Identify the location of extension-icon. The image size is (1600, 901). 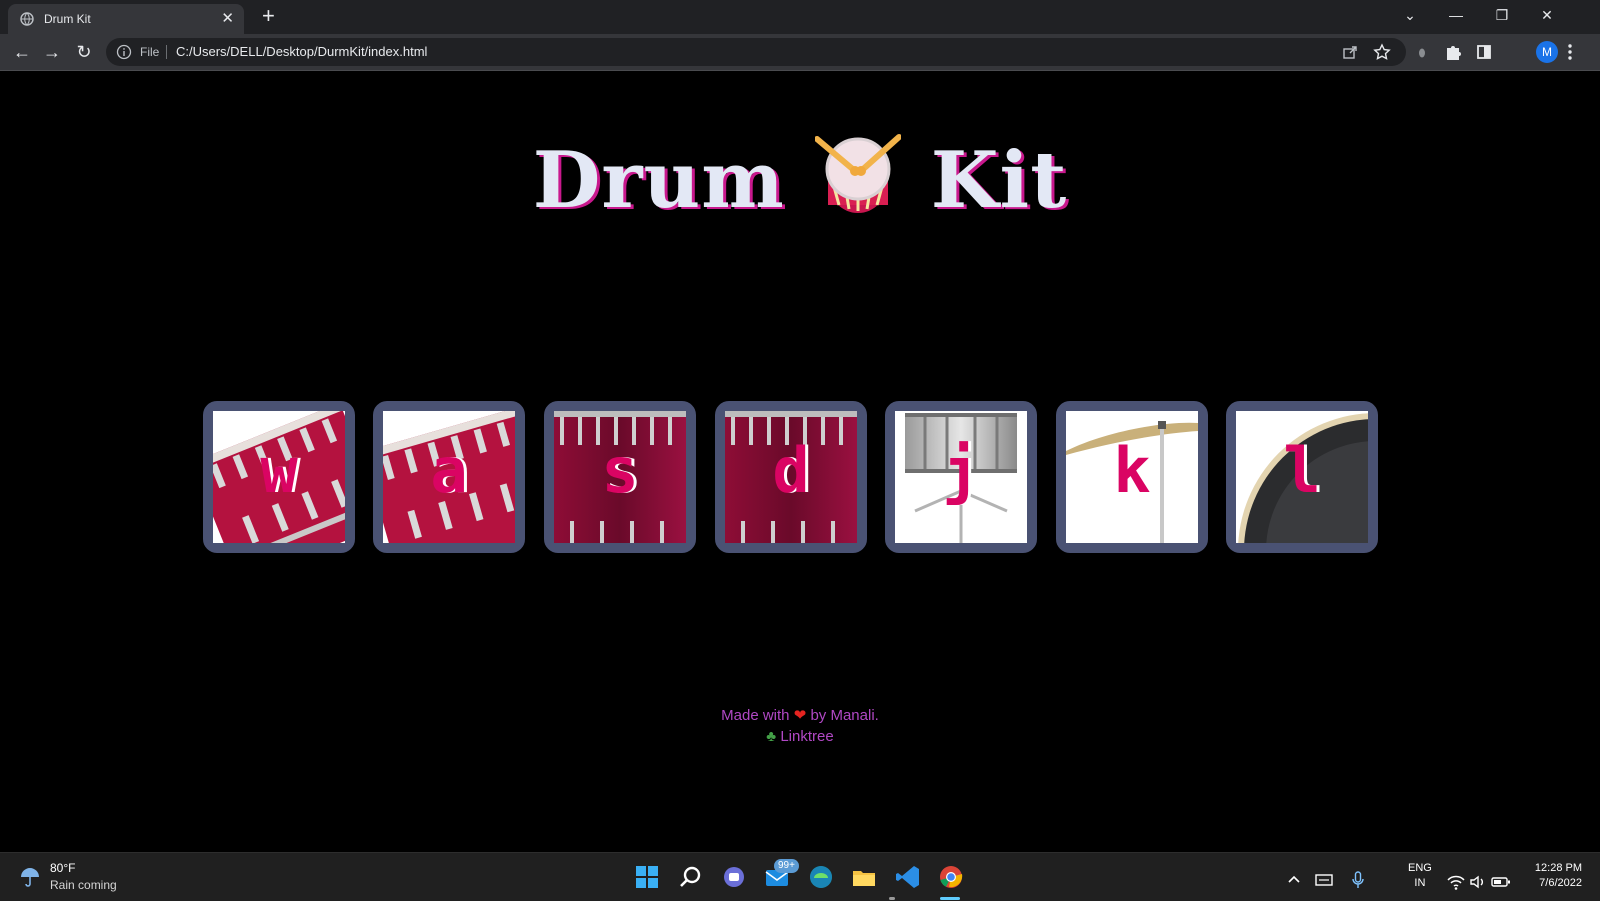
(1422, 52).